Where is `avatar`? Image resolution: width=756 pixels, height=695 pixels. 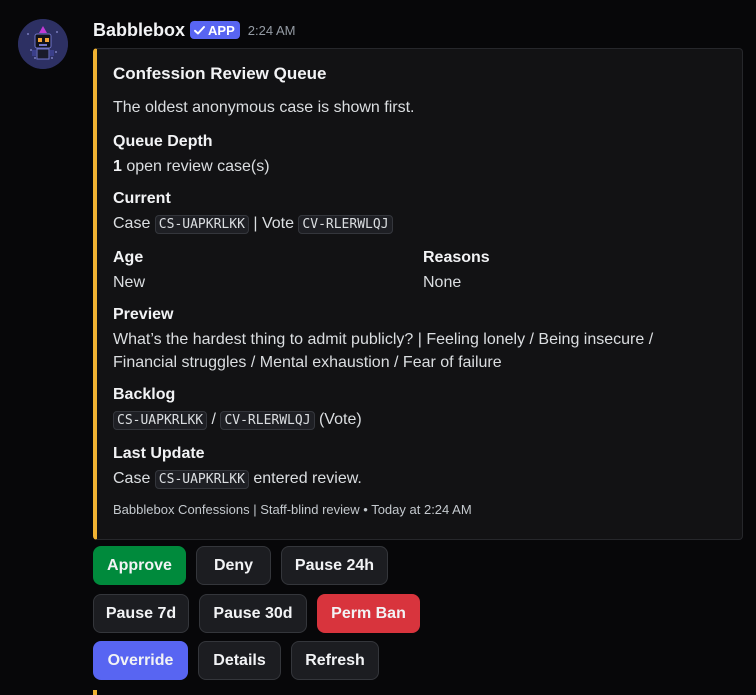
avatar is located at coordinates (43, 44).